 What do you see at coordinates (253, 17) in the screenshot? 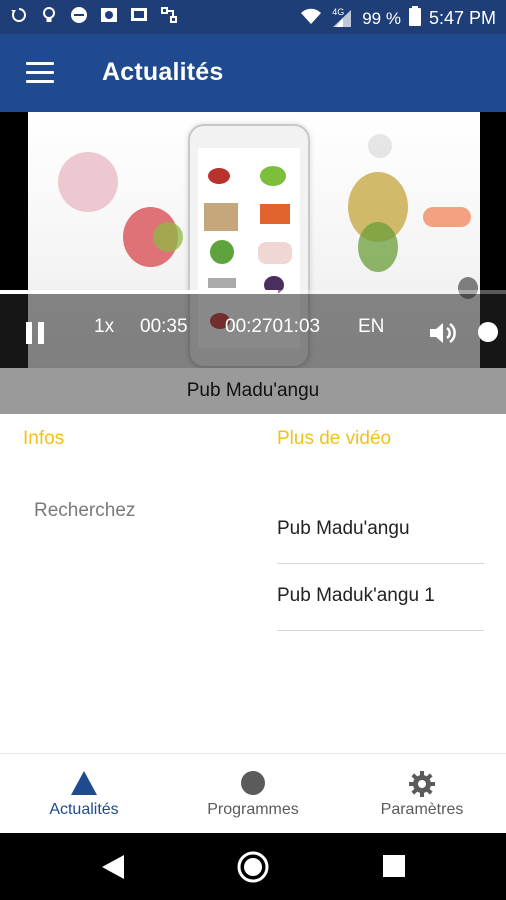
I see `status-bar: 4G 99 % 5:47 PM` at bounding box center [253, 17].